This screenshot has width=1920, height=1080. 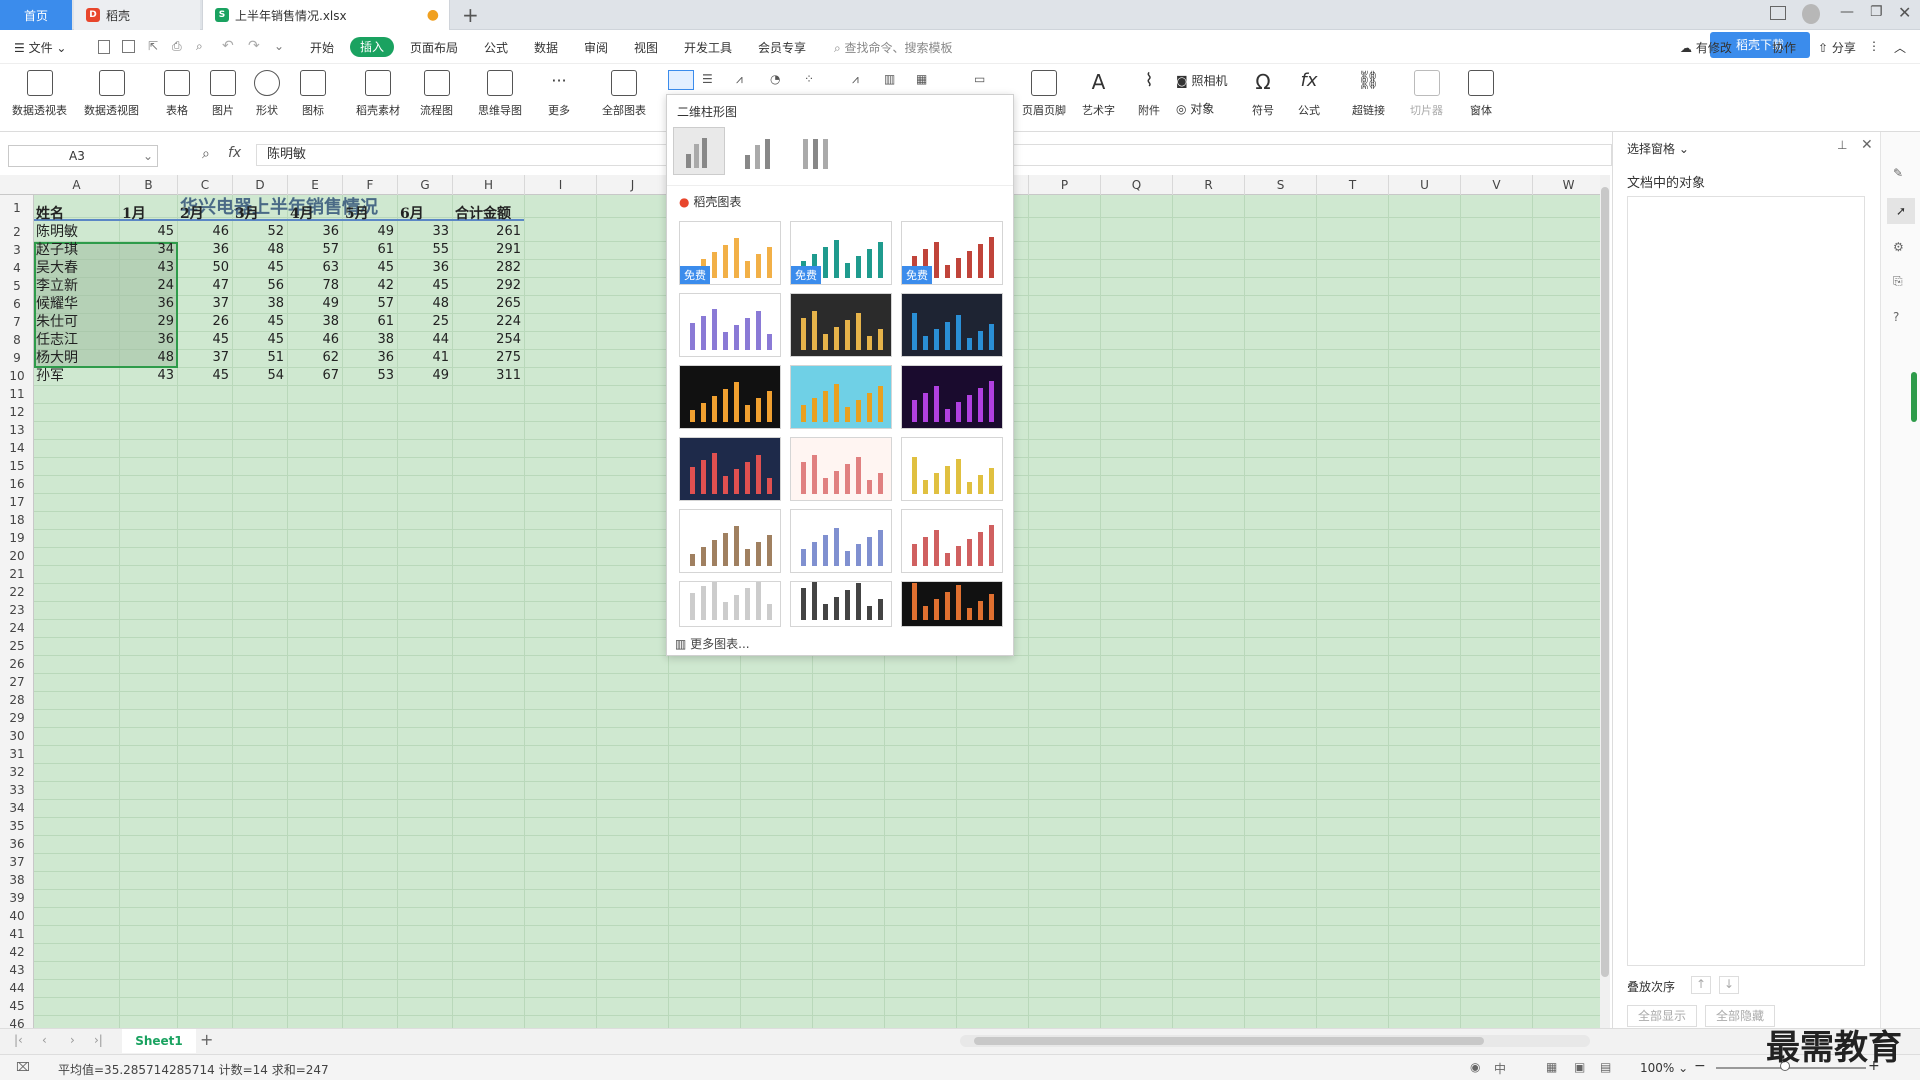 What do you see at coordinates (17, 1006) in the screenshot?
I see `row-header: 45` at bounding box center [17, 1006].